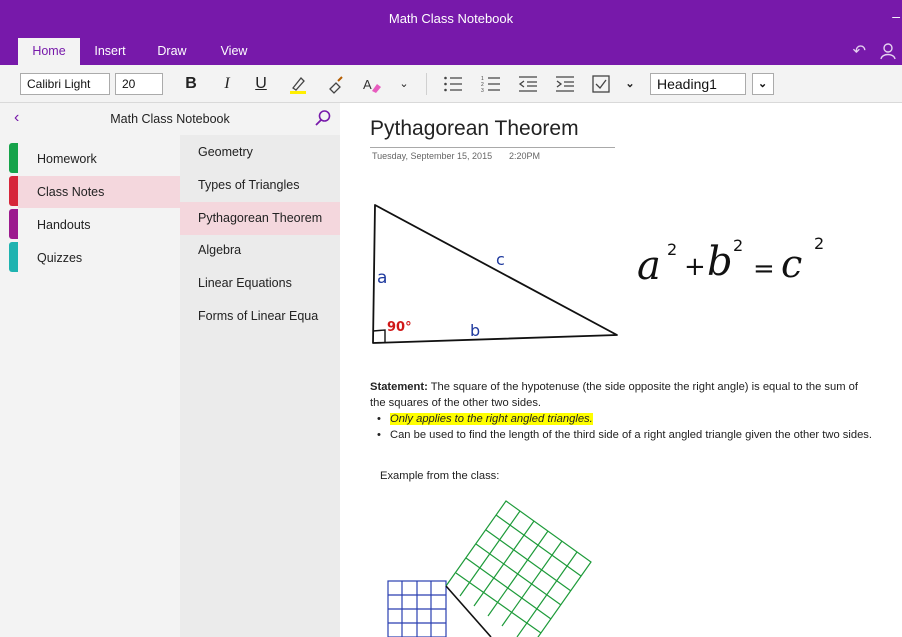 The width and height of the screenshot is (902, 637). I want to click on side-a-label: a, so click(382, 278).